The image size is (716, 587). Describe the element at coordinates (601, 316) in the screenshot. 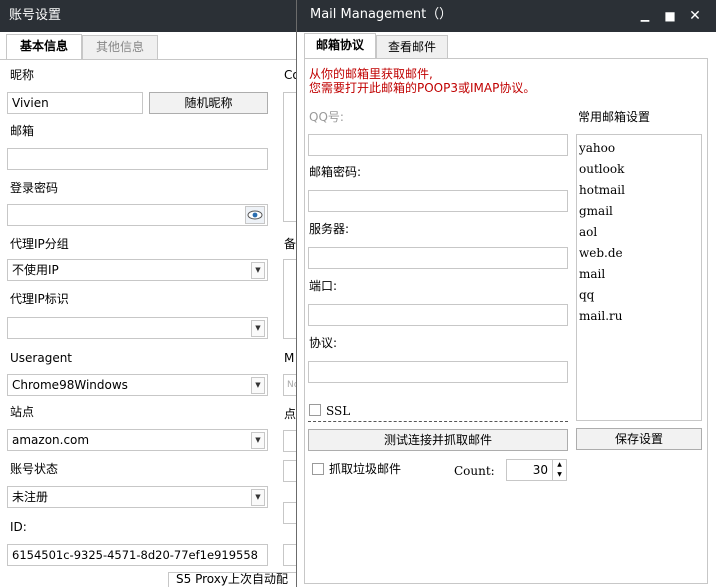

I see `list-item: mail.ru` at that location.